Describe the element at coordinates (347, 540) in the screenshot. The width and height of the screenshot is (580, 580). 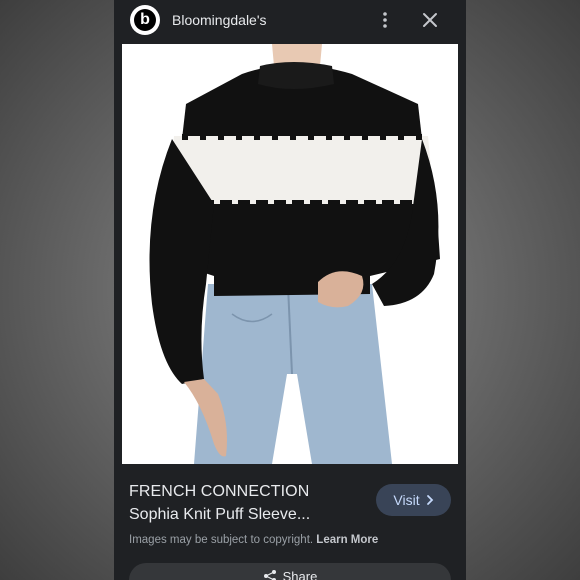
I see `learn-more-link: Learn More` at that location.